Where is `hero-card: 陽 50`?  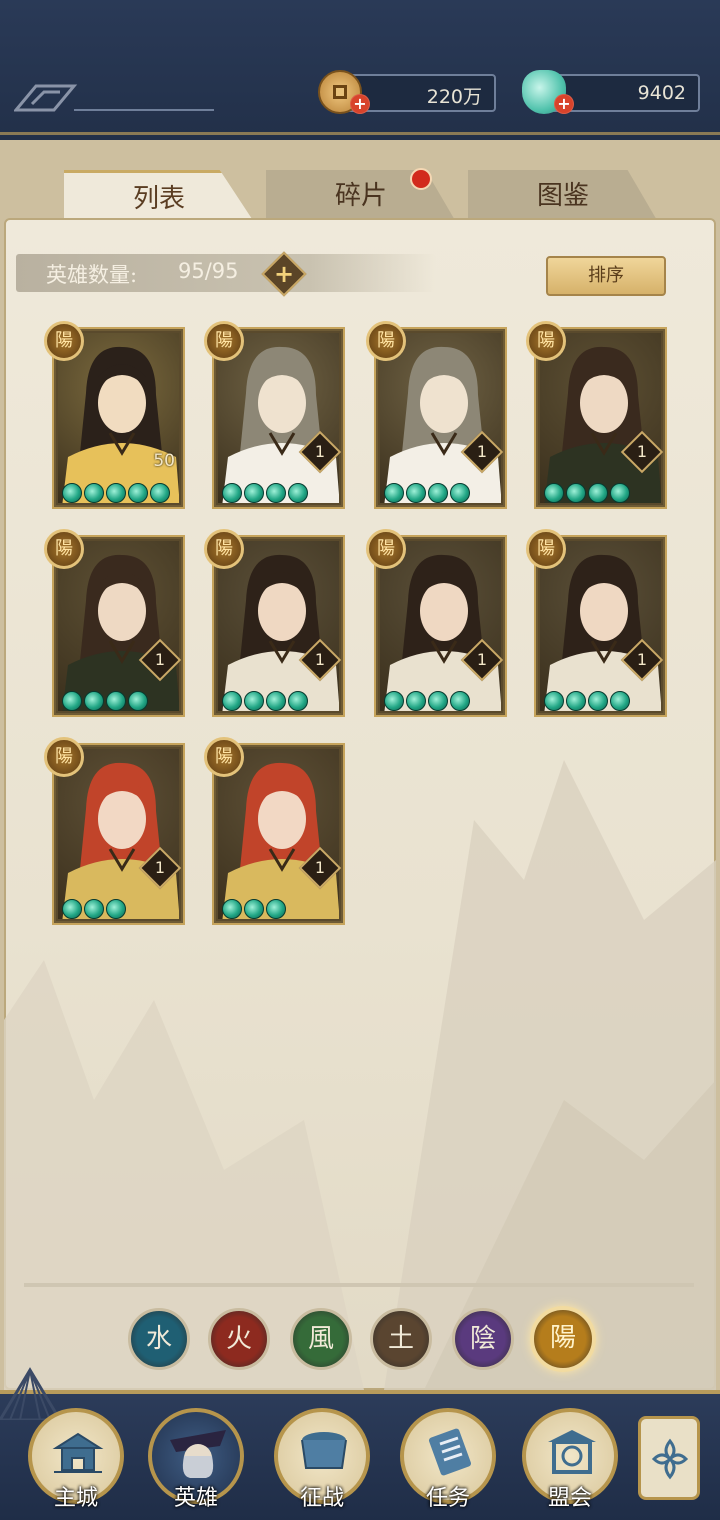 hero-card: 陽 50 is located at coordinates (114, 415).